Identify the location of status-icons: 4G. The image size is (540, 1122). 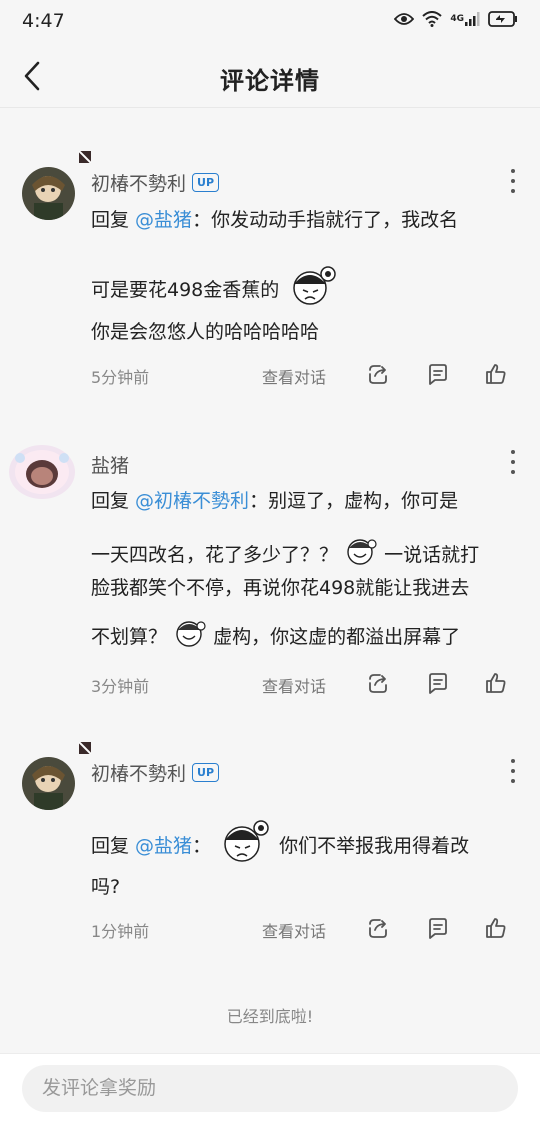
(456, 19).